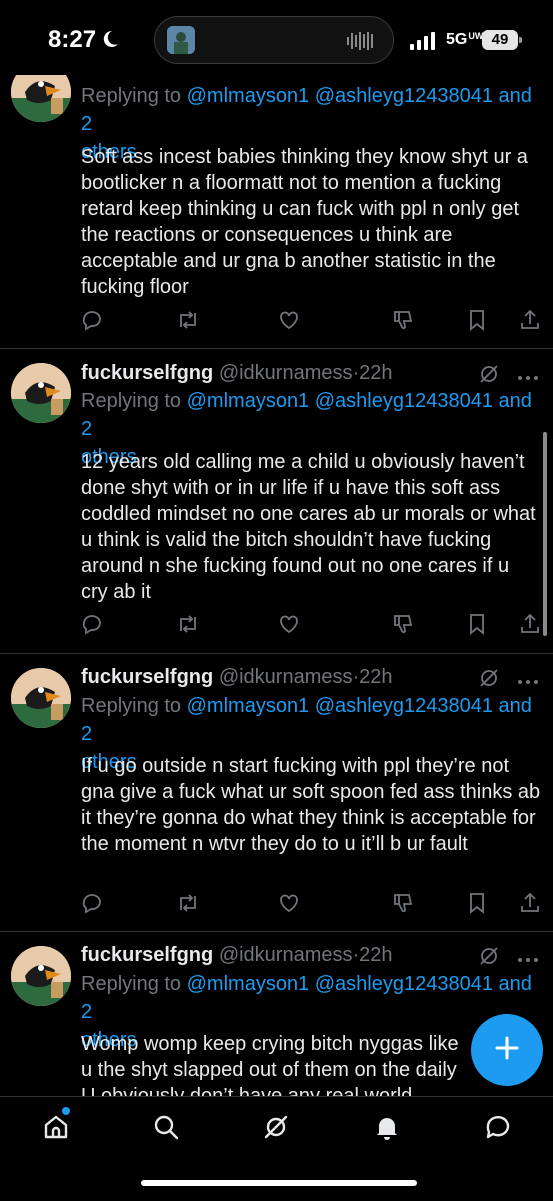 Image resolution: width=553 pixels, height=1201 pixels. I want to click on now-playing-artwork, so click(181, 40).